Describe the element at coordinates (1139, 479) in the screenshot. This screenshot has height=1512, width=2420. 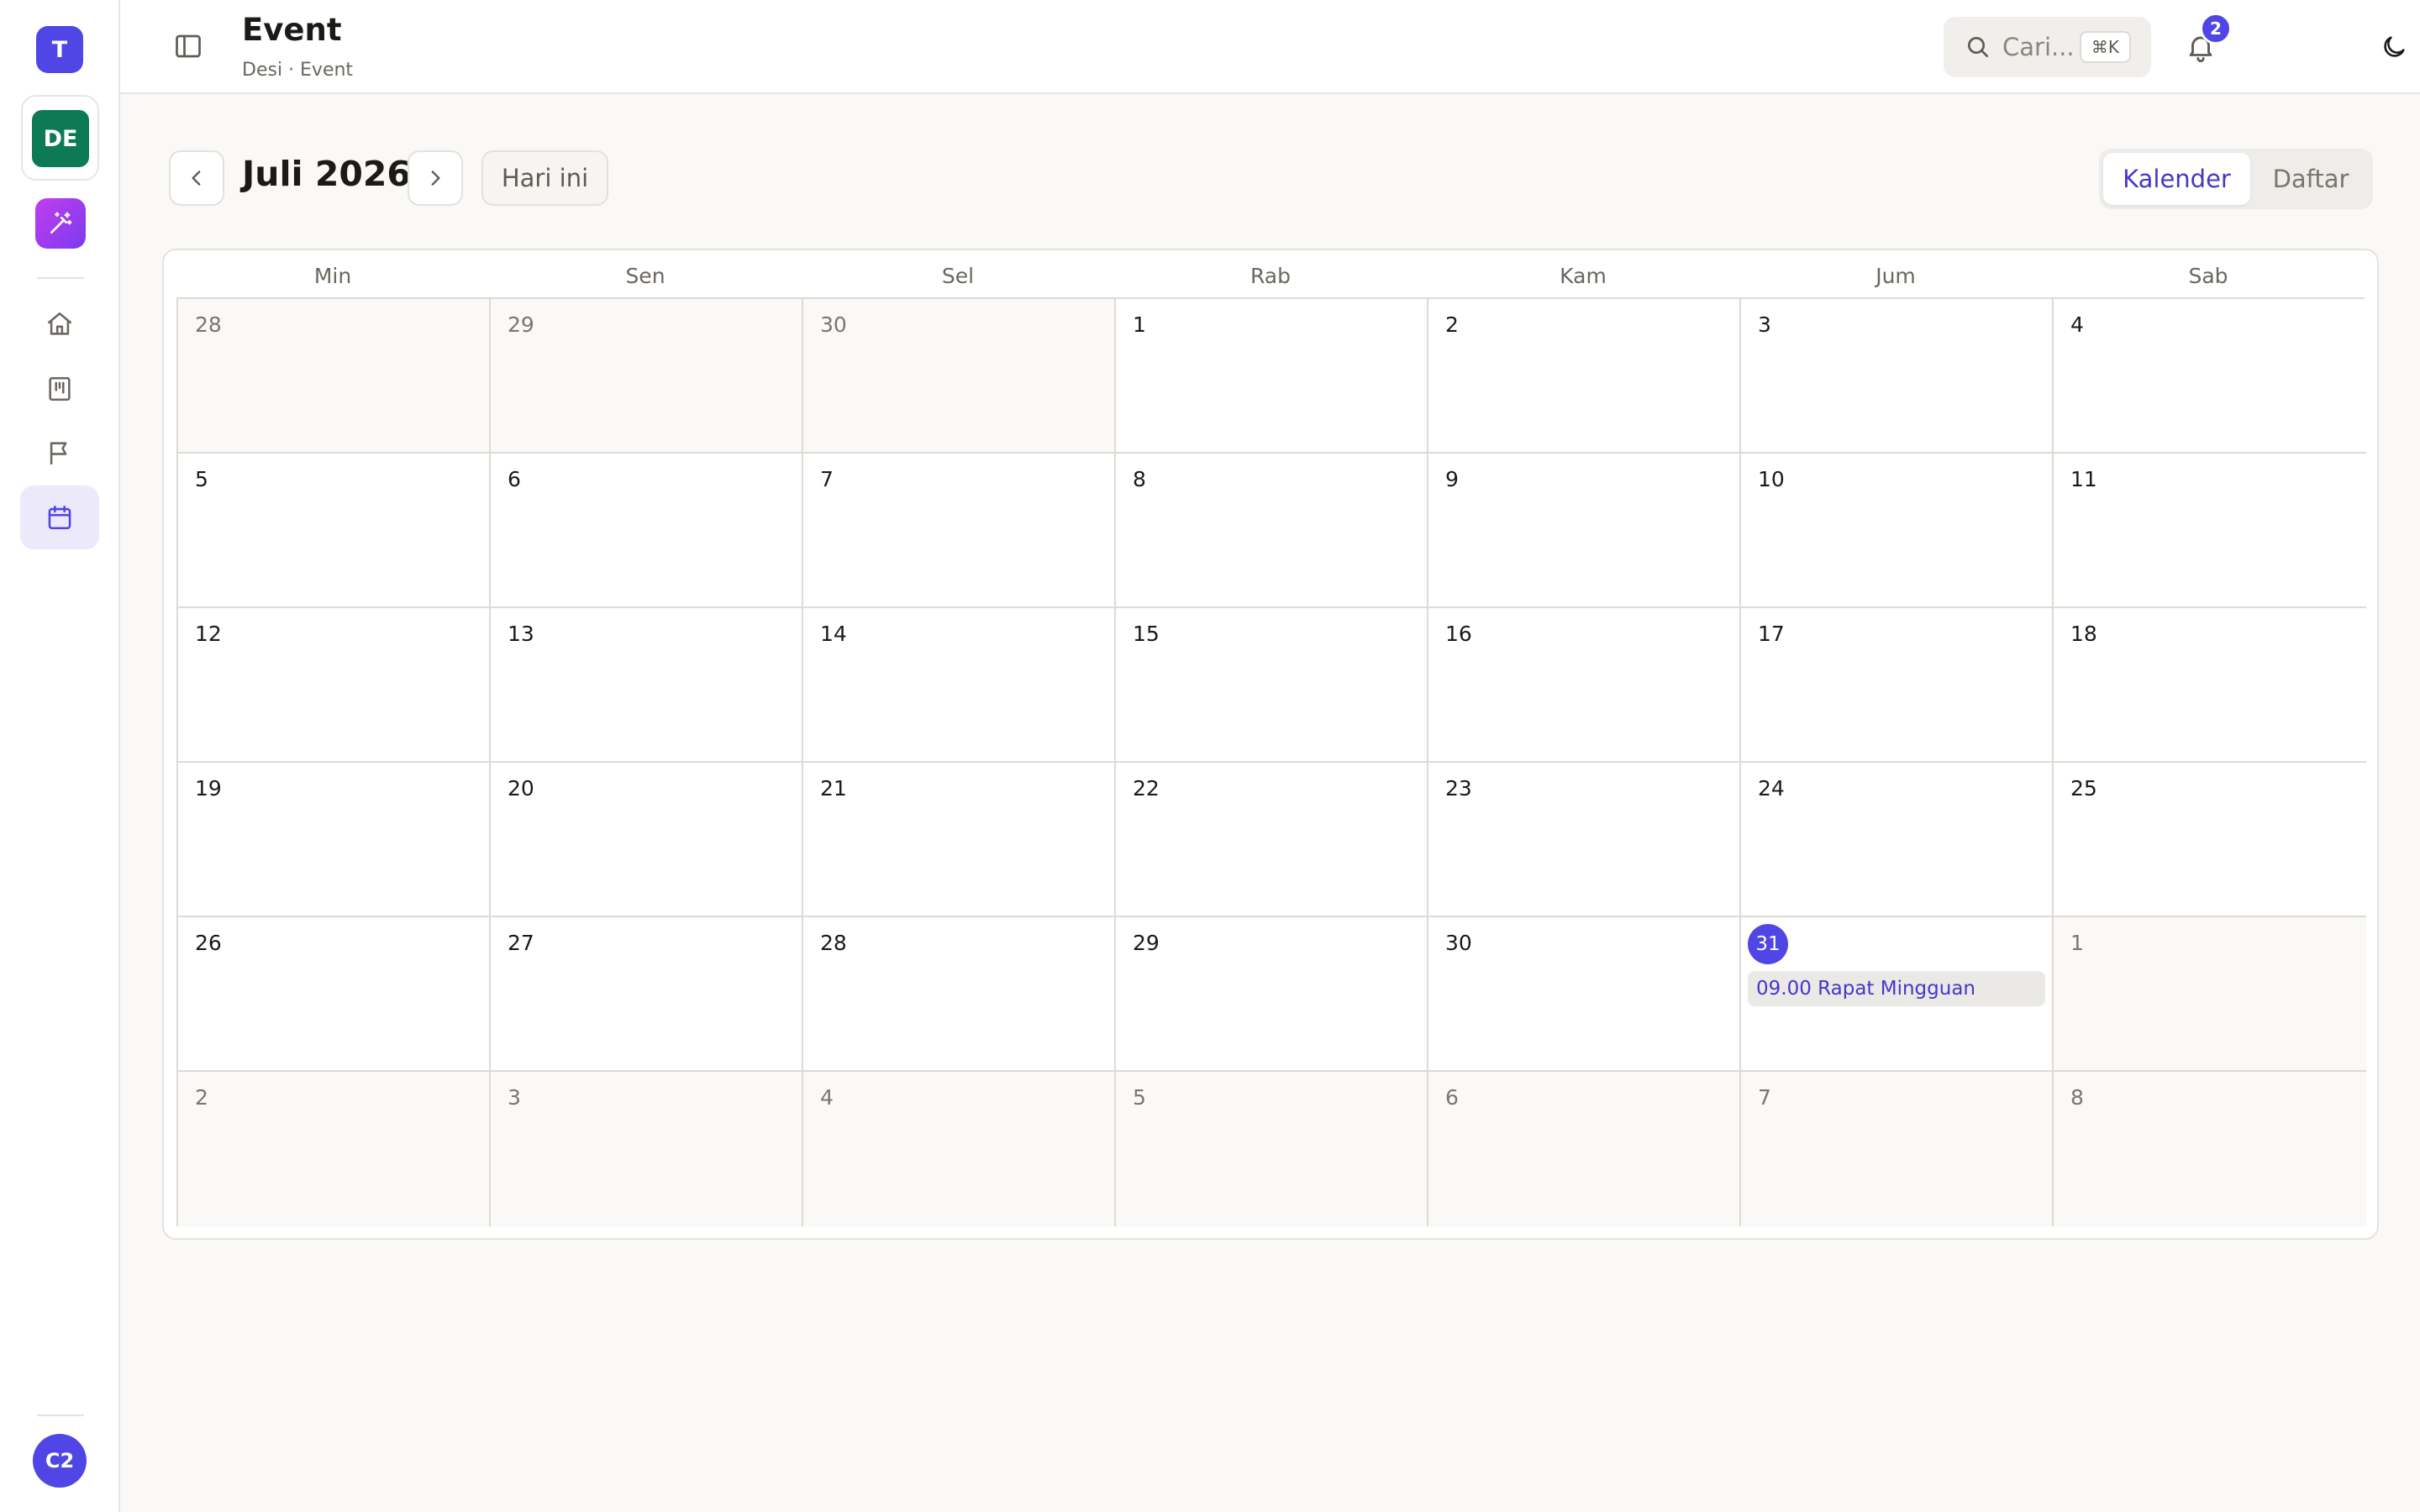
I see `date-number: 8` at that location.